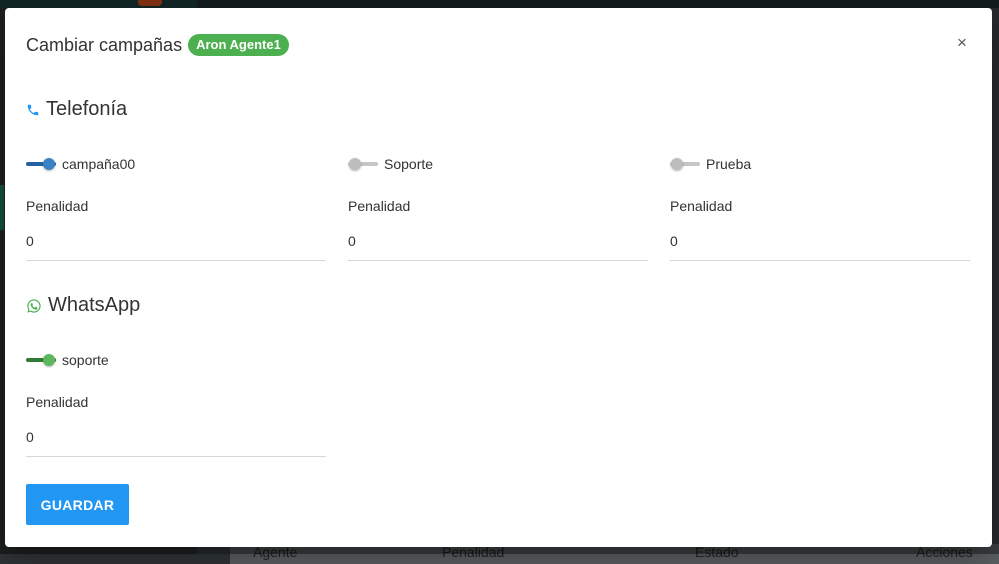  What do you see at coordinates (820, 164) in the screenshot?
I see `campaign-toggle-row: Prueba` at bounding box center [820, 164].